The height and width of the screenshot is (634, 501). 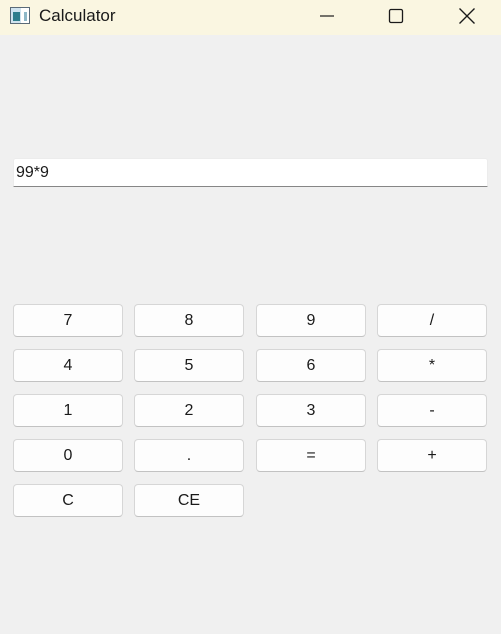 I want to click on decimal-point-button: ., so click(x=189, y=455).